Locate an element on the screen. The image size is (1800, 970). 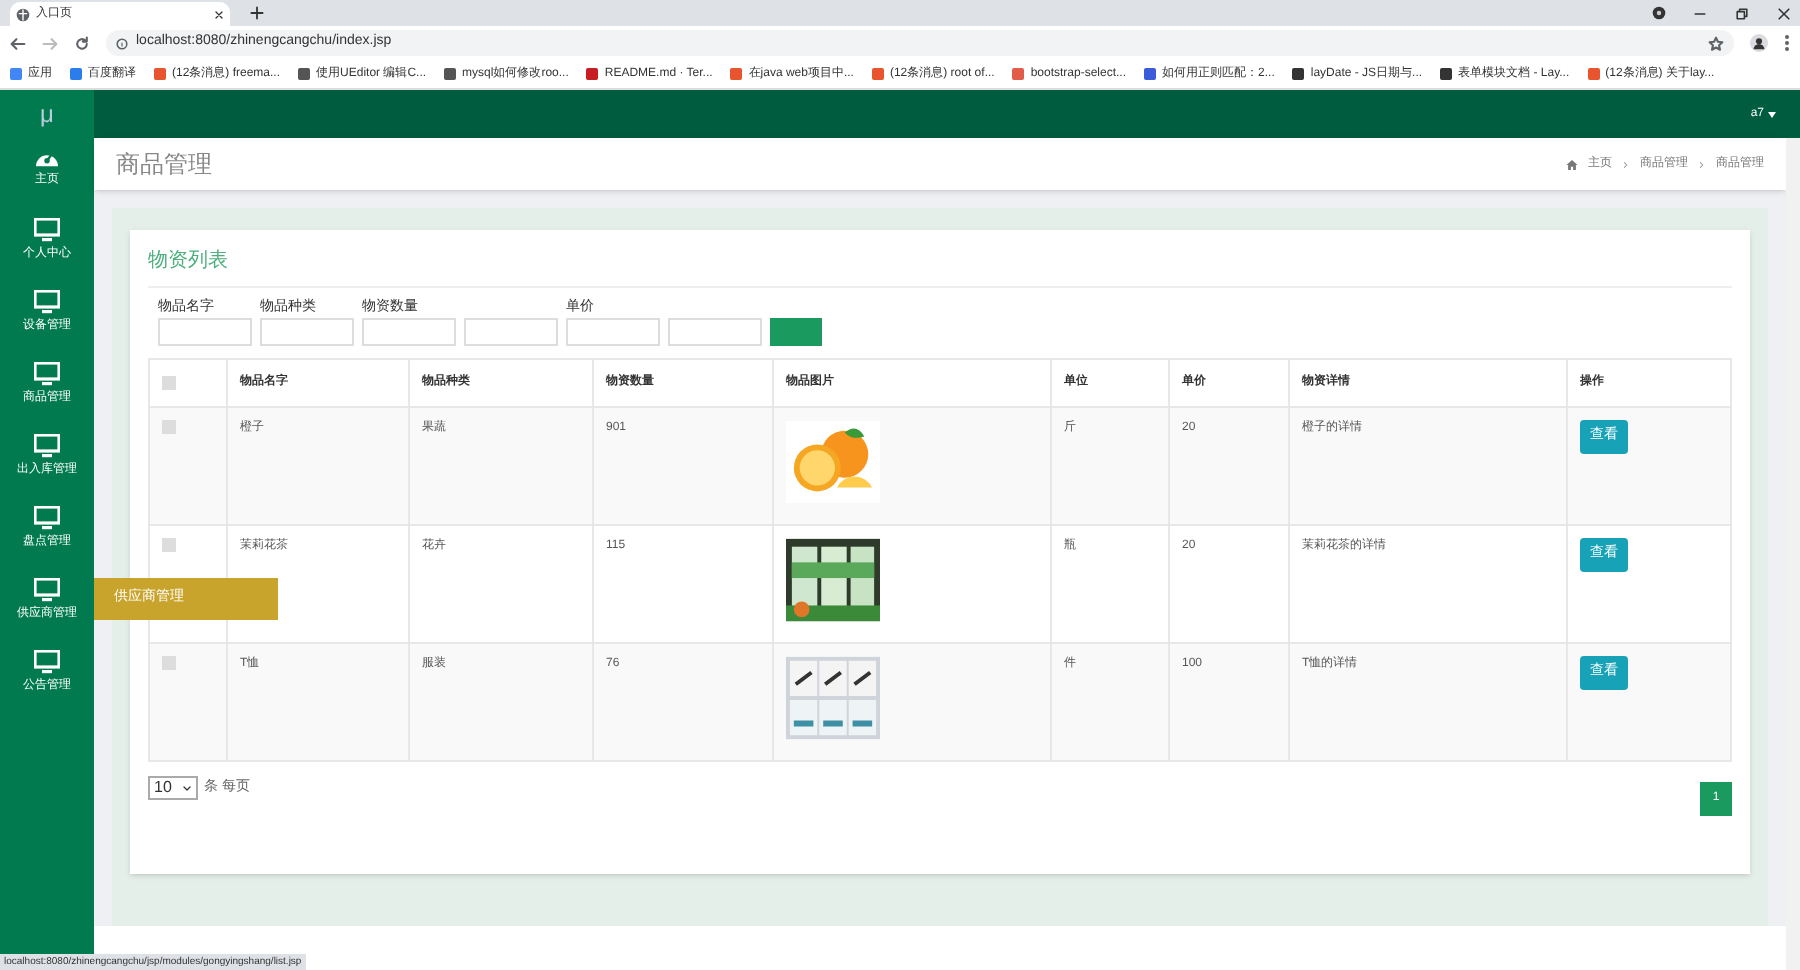
new-tab-icon is located at coordinates (257, 13).